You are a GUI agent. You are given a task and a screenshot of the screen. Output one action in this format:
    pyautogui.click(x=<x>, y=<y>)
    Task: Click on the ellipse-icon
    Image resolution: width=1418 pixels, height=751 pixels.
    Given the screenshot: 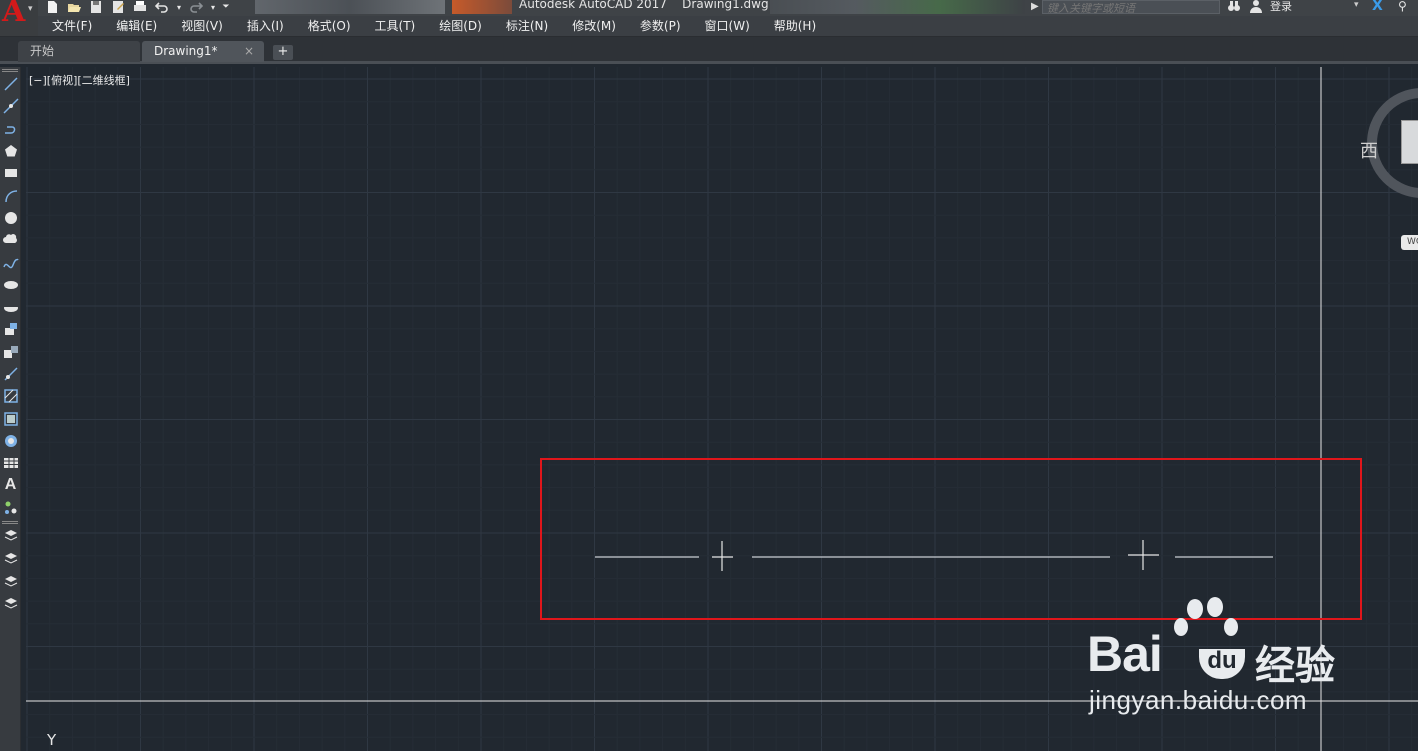 What is the action you would take?
    pyautogui.click(x=10, y=285)
    